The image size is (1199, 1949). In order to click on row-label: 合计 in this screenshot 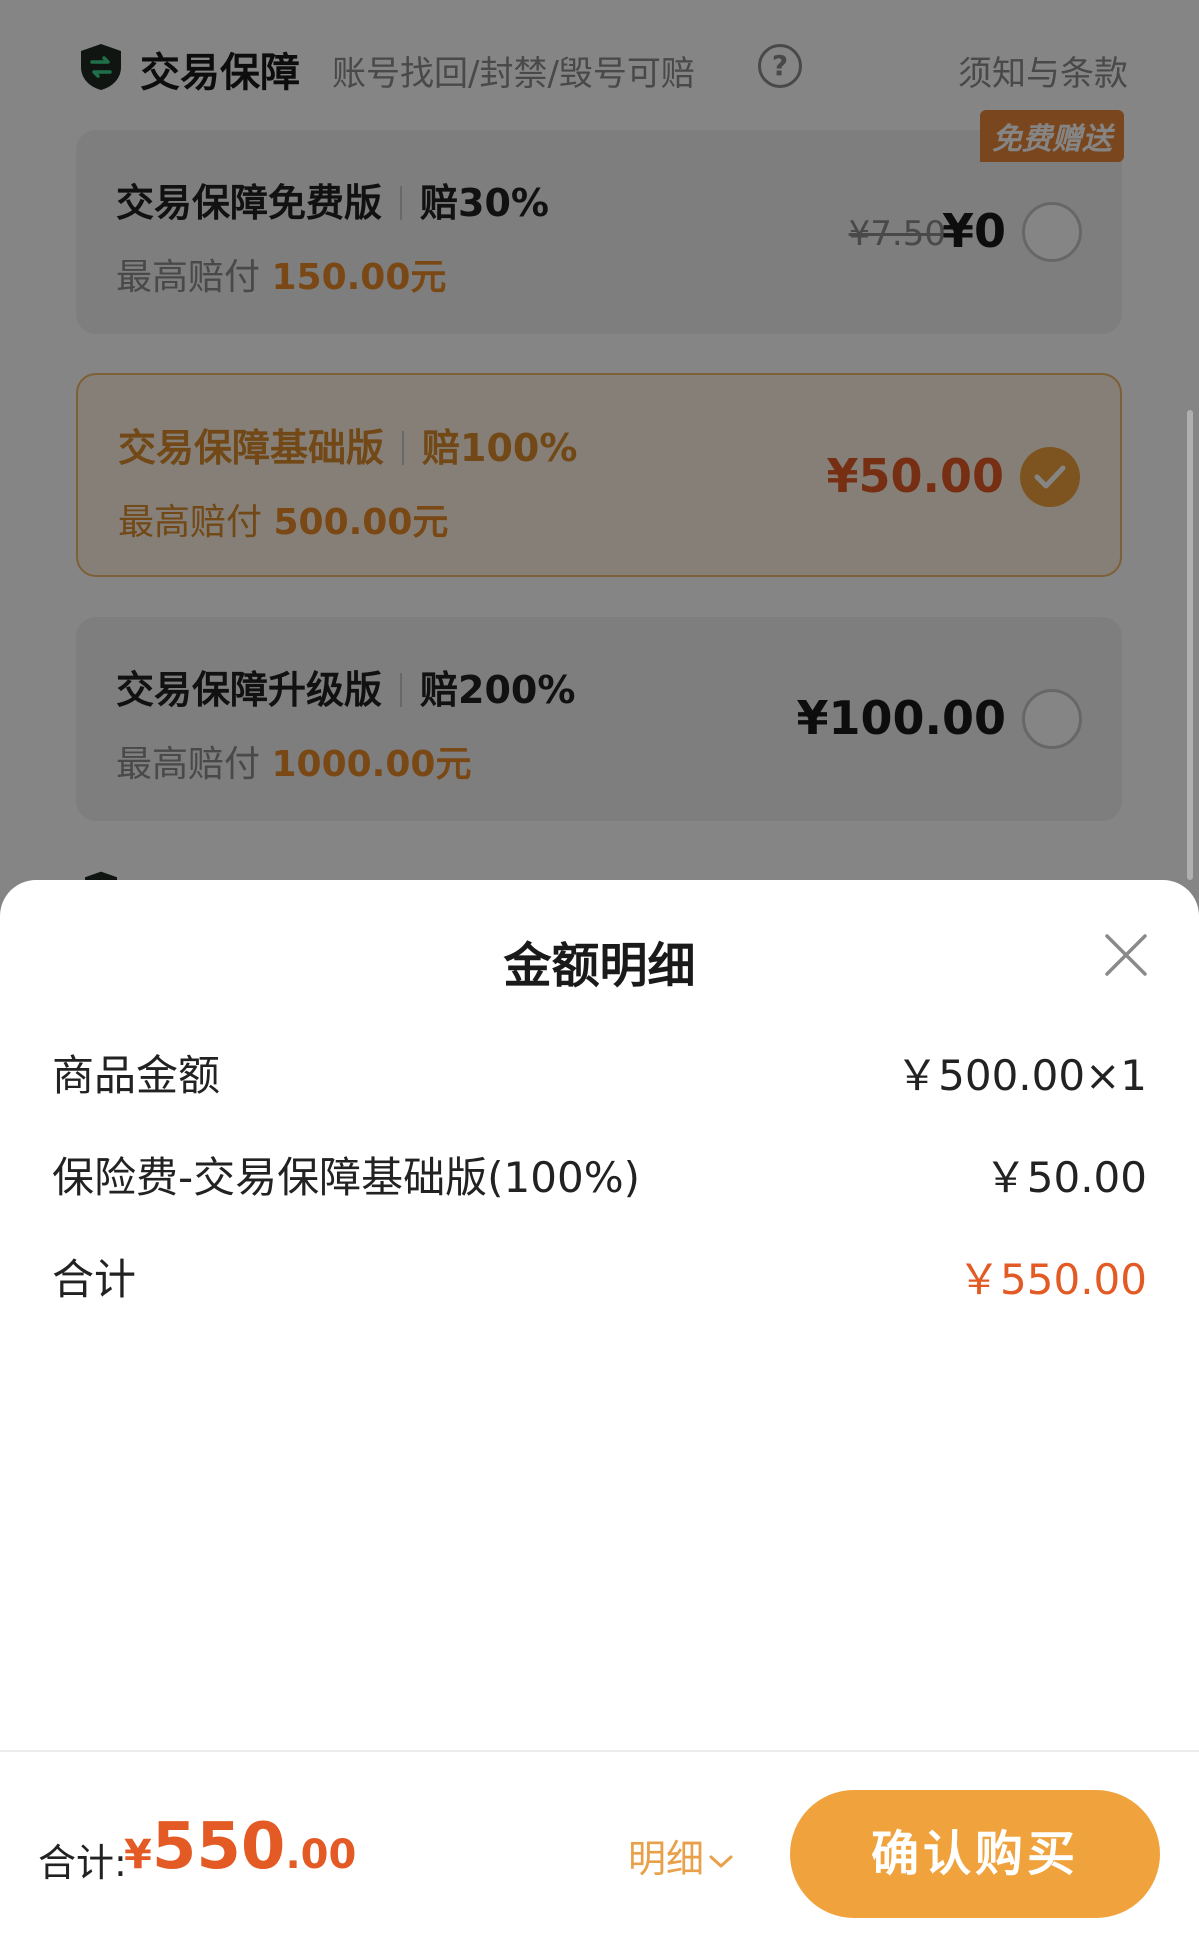, I will do `click(94, 1279)`.